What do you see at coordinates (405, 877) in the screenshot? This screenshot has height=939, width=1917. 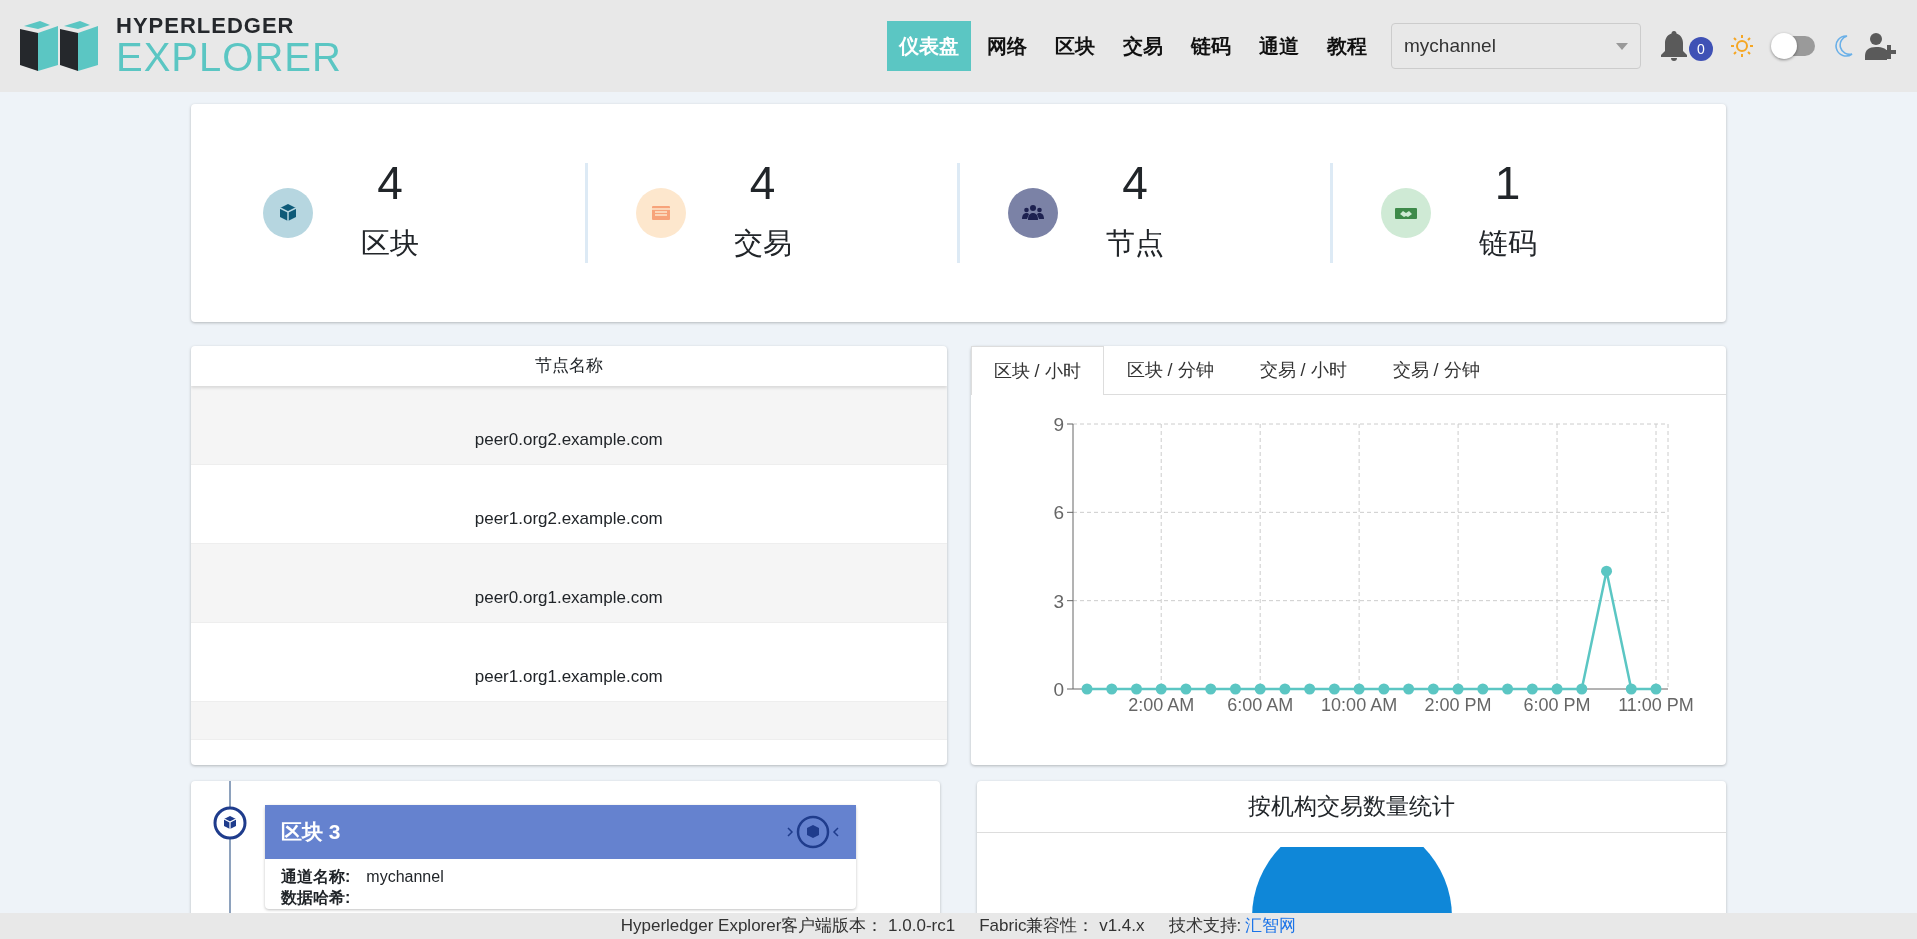 I see `field-value: mychannel` at bounding box center [405, 877].